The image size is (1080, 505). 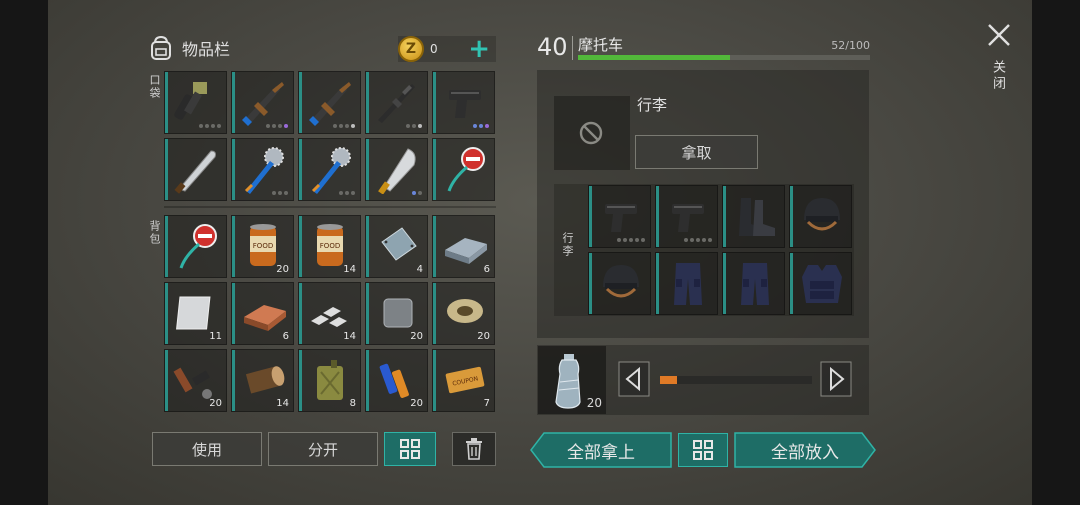 What do you see at coordinates (411, 49) in the screenshot?
I see `coin-icon: Z` at bounding box center [411, 49].